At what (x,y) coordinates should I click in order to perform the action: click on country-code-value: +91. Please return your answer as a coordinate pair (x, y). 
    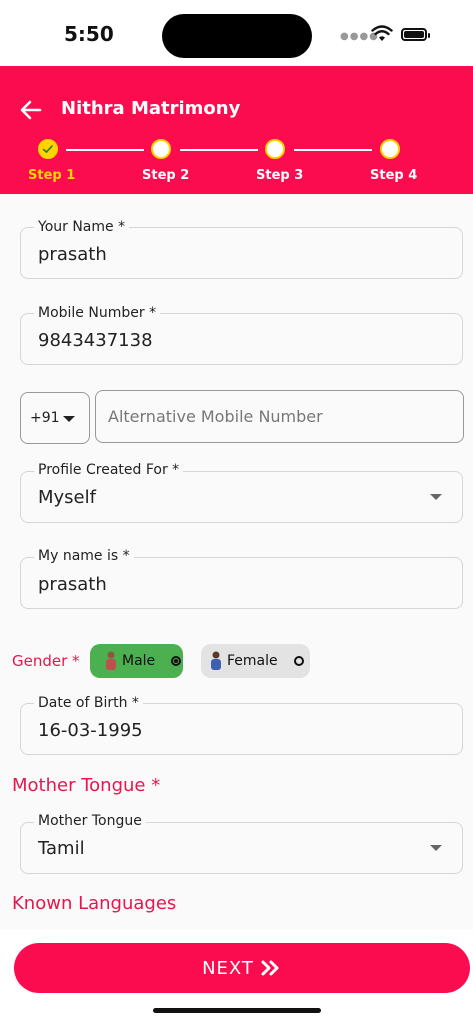
    Looking at the image, I should click on (45, 418).